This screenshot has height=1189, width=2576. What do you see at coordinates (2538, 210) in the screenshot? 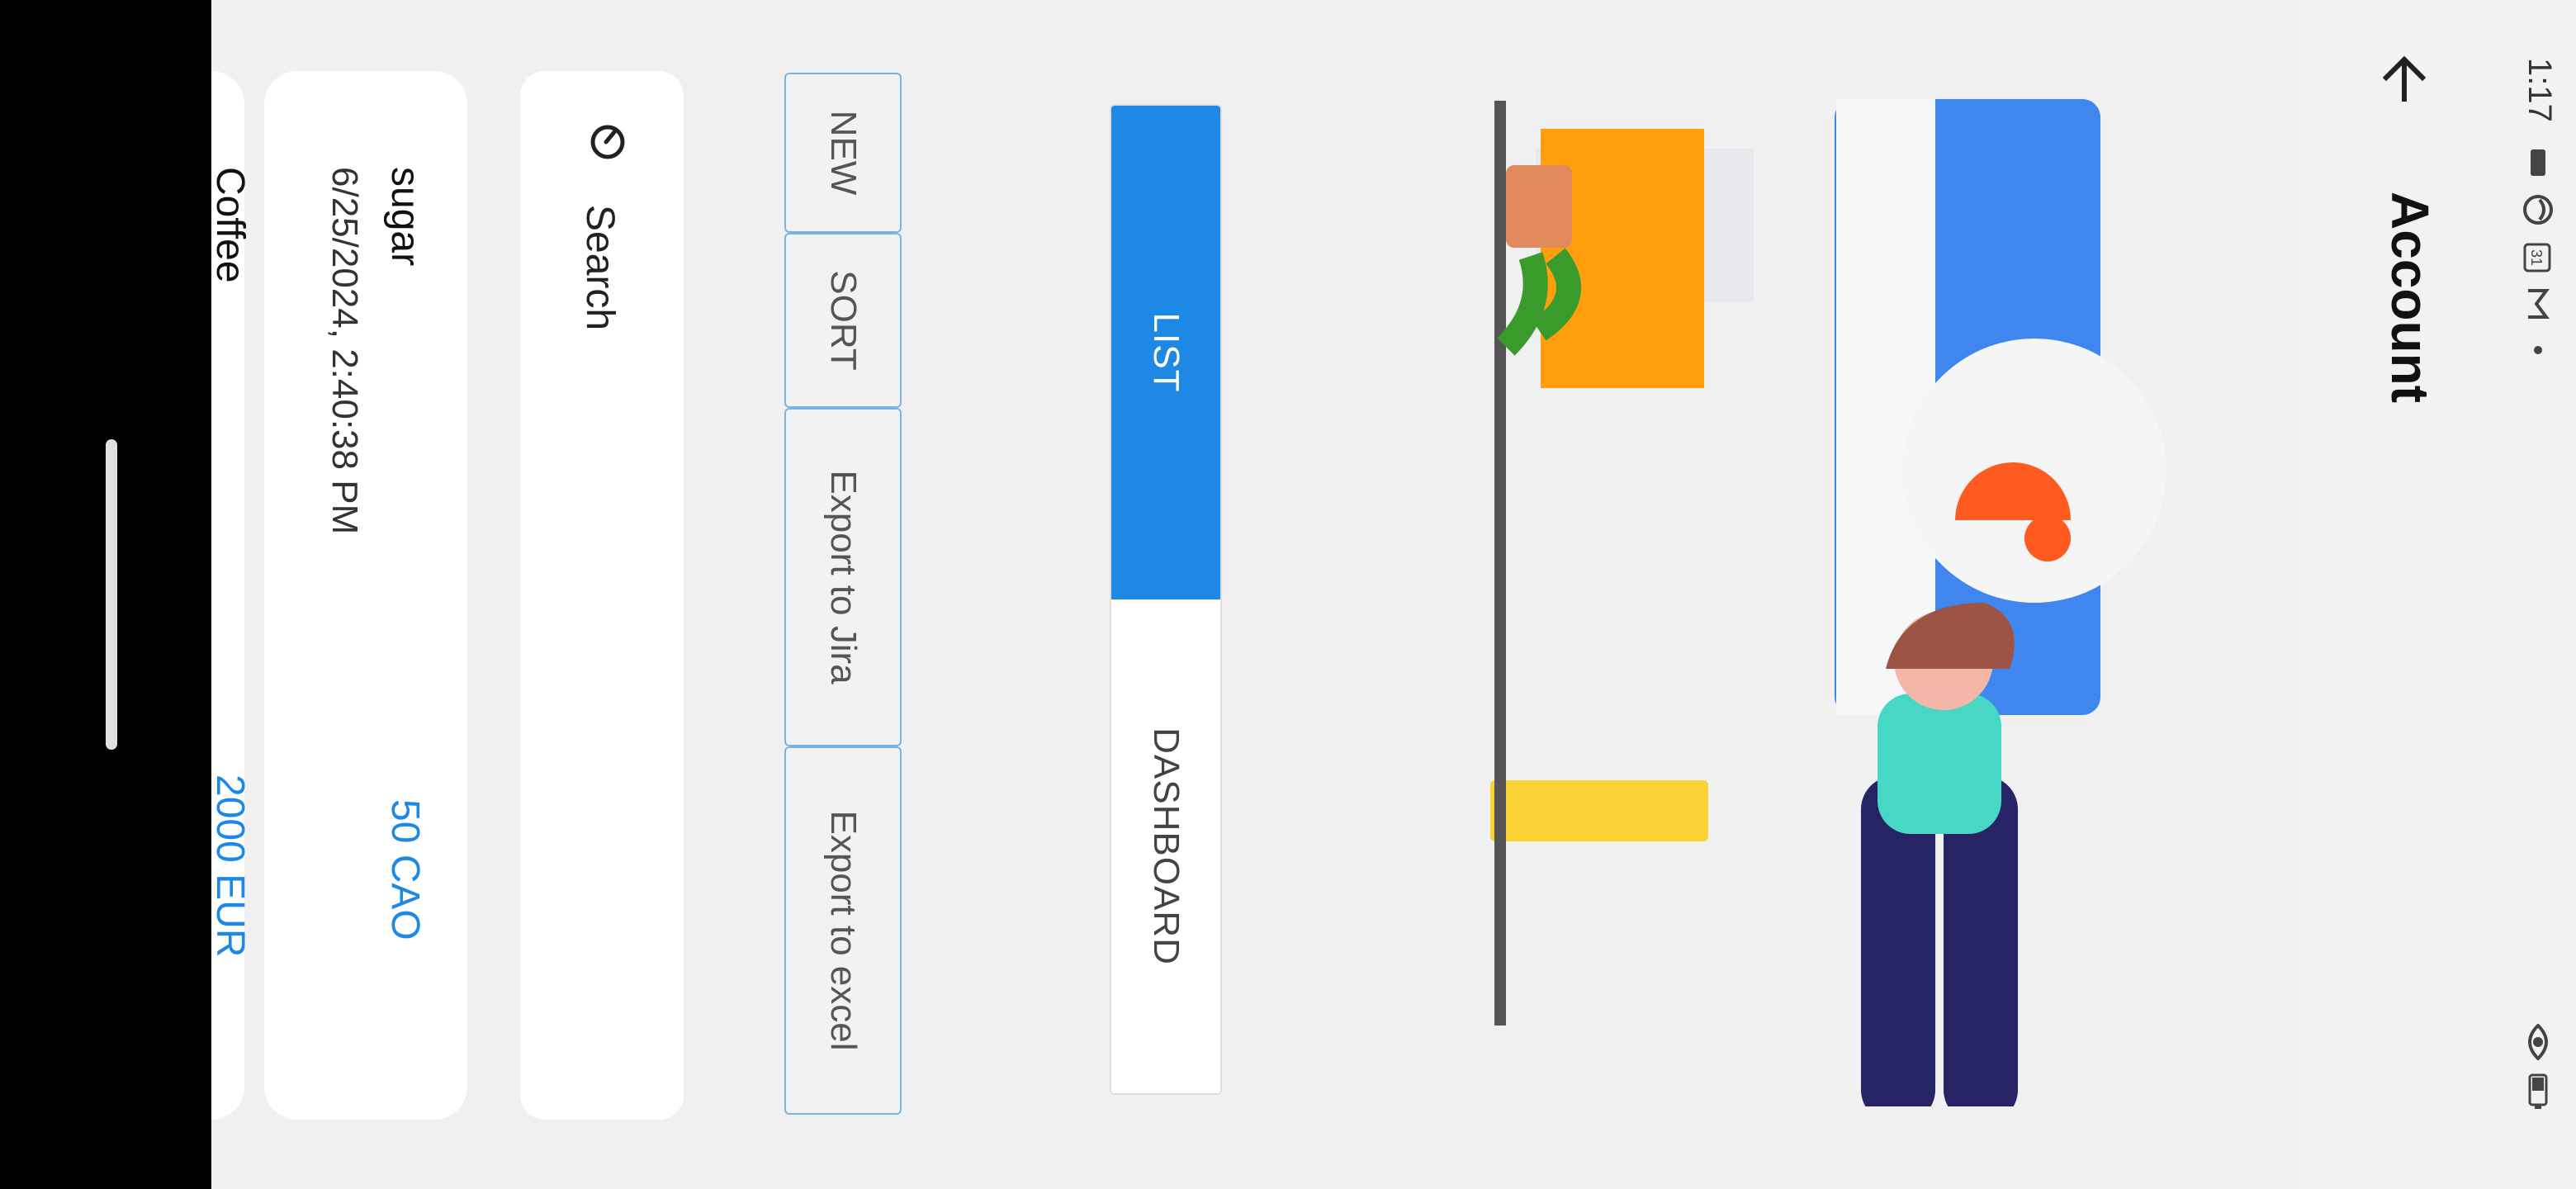
I see `face-icon` at bounding box center [2538, 210].